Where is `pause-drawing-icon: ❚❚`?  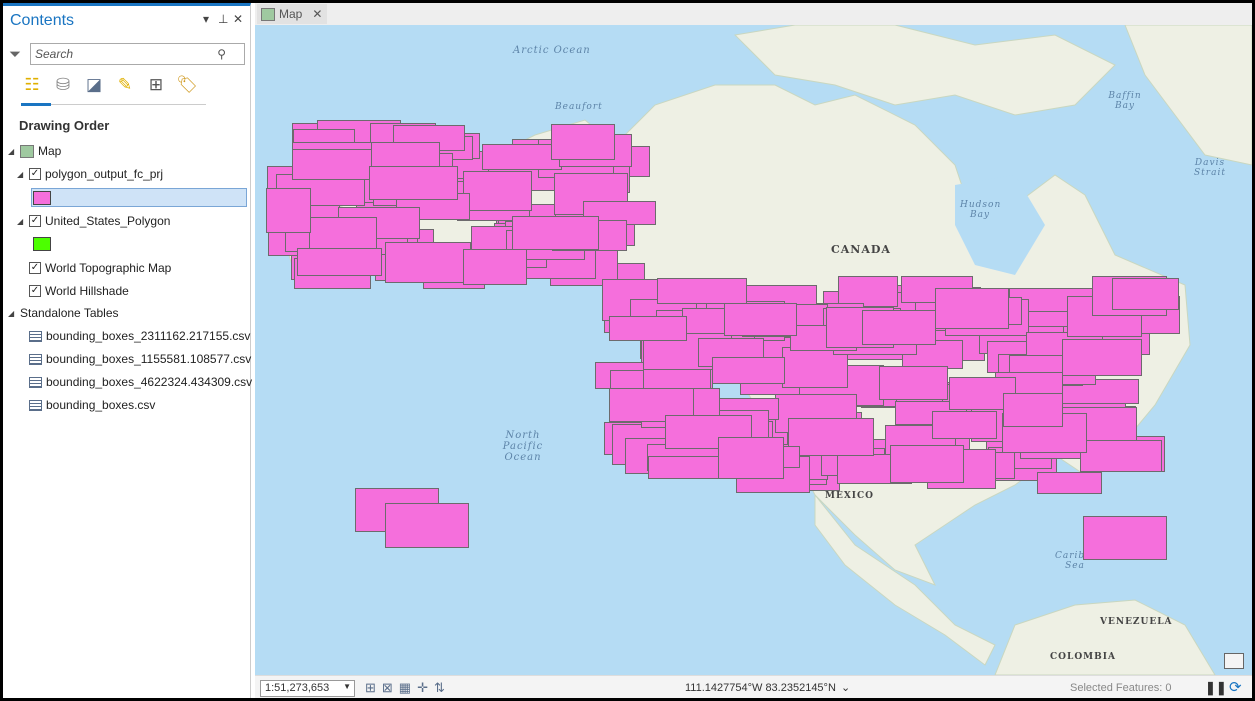 pause-drawing-icon: ❚❚ is located at coordinates (1216, 688).